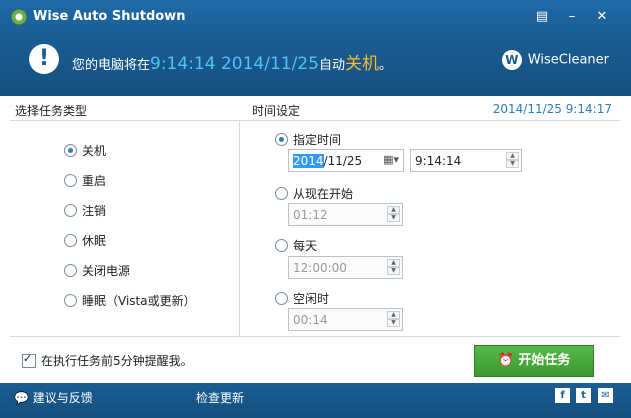 The image size is (631, 418). Describe the element at coordinates (511, 60) in the screenshot. I see `wisecleaner-logo-icon: W` at that location.